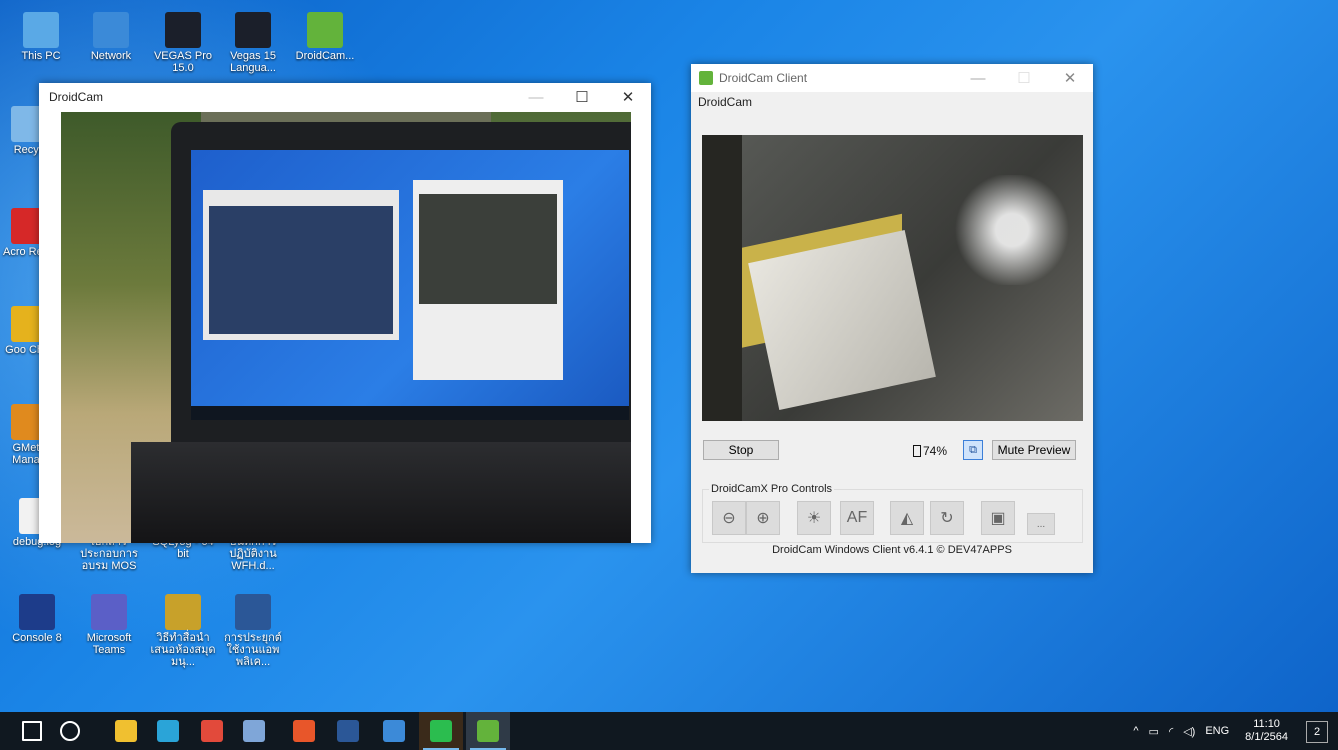 The height and width of the screenshot is (750, 1338). What do you see at coordinates (857, 518) in the screenshot?
I see `autofocus-icon: AF` at bounding box center [857, 518].